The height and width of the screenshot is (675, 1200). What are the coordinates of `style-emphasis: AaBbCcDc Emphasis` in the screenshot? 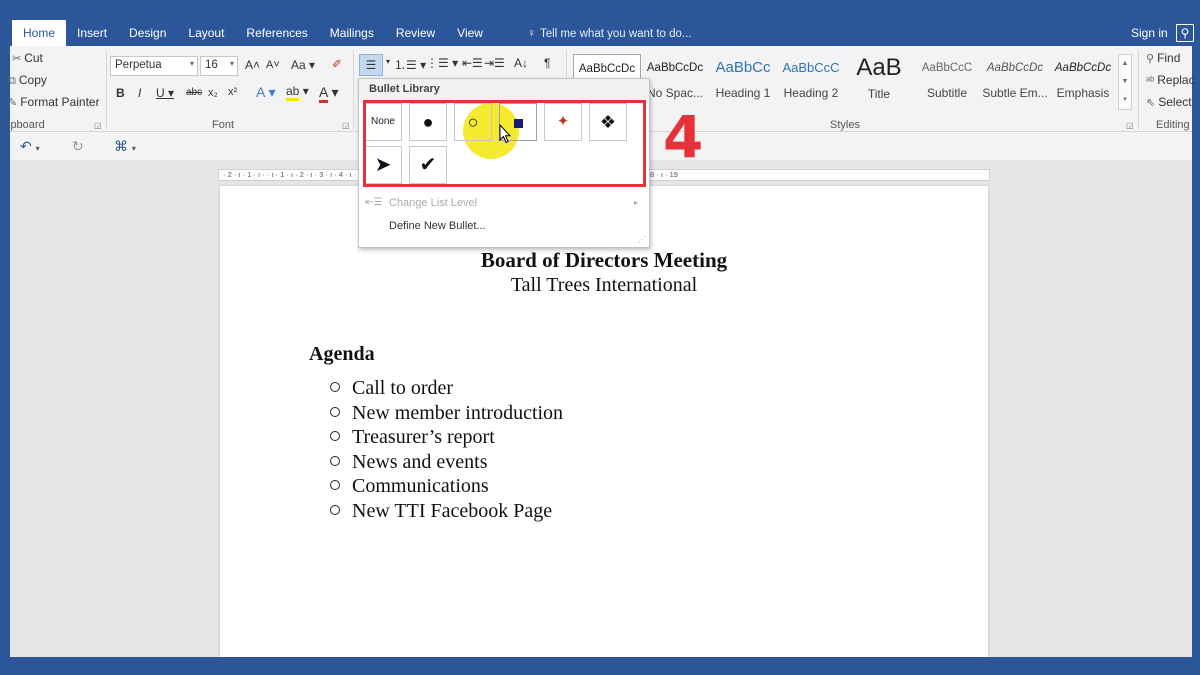 It's located at (1083, 82).